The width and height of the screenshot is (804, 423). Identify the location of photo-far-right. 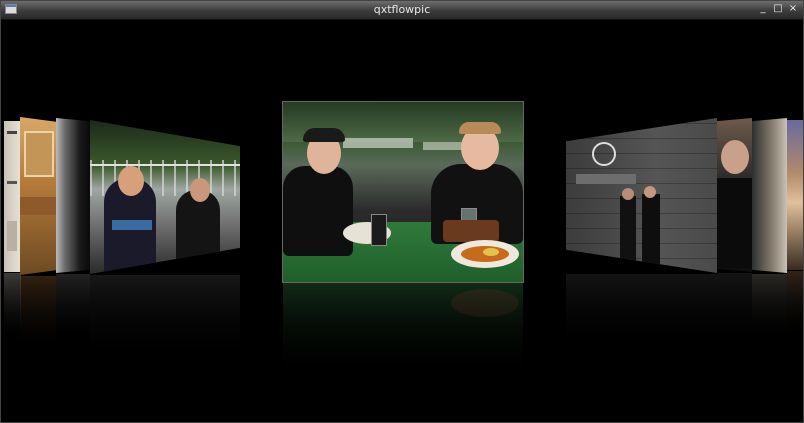
(795, 195).